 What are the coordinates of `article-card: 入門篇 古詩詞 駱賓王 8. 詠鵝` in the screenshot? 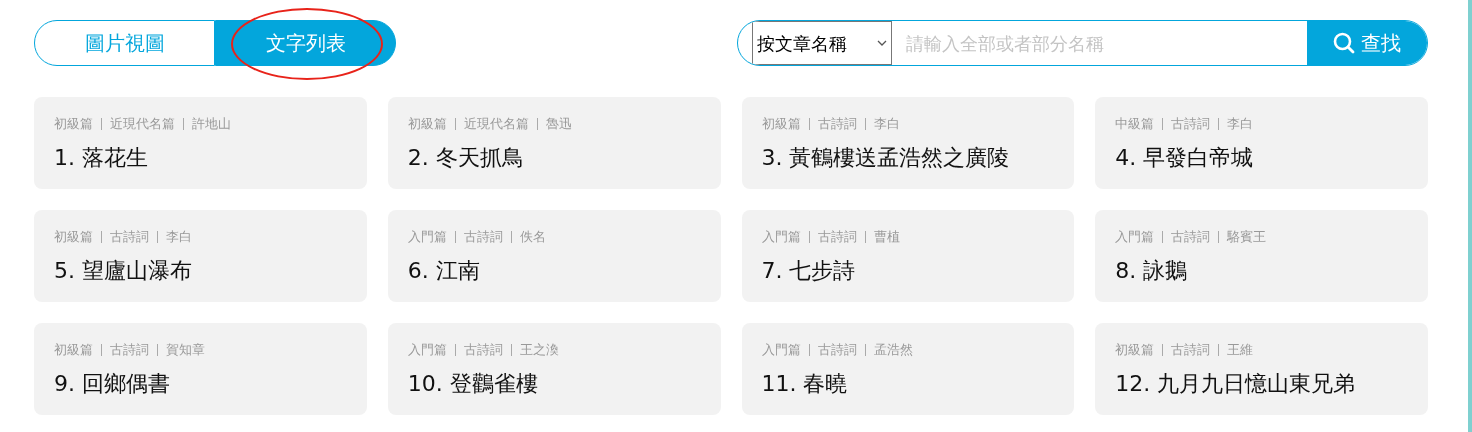 It's located at (1261, 256).